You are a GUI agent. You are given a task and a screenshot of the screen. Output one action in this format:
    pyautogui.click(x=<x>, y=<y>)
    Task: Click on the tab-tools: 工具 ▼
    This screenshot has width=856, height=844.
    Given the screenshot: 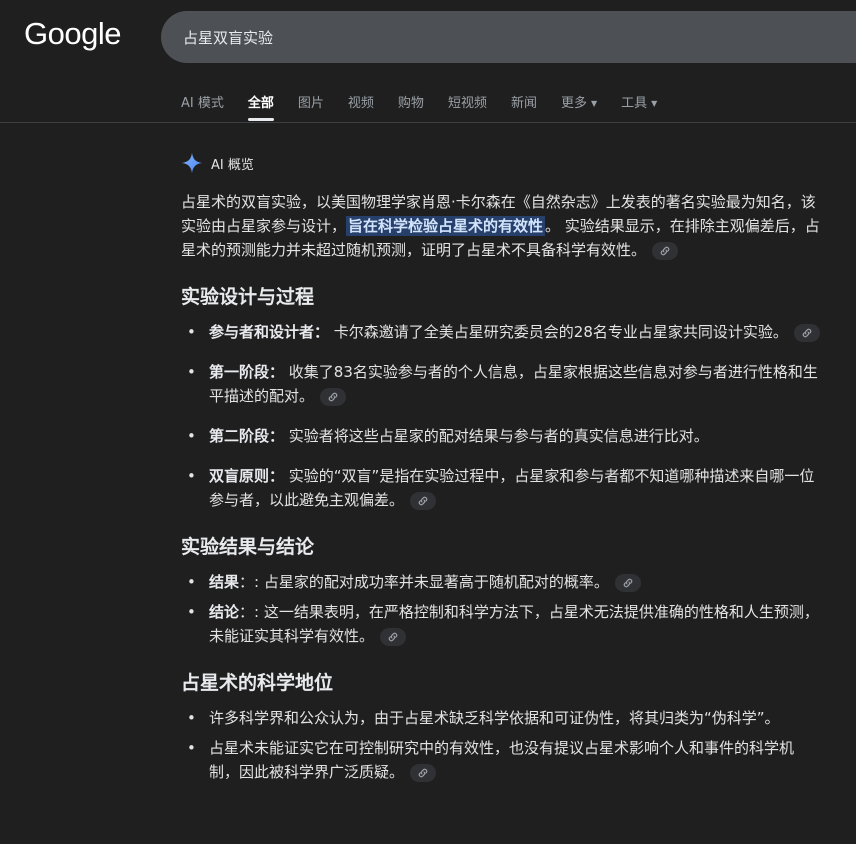 What is the action you would take?
    pyautogui.click(x=639, y=104)
    